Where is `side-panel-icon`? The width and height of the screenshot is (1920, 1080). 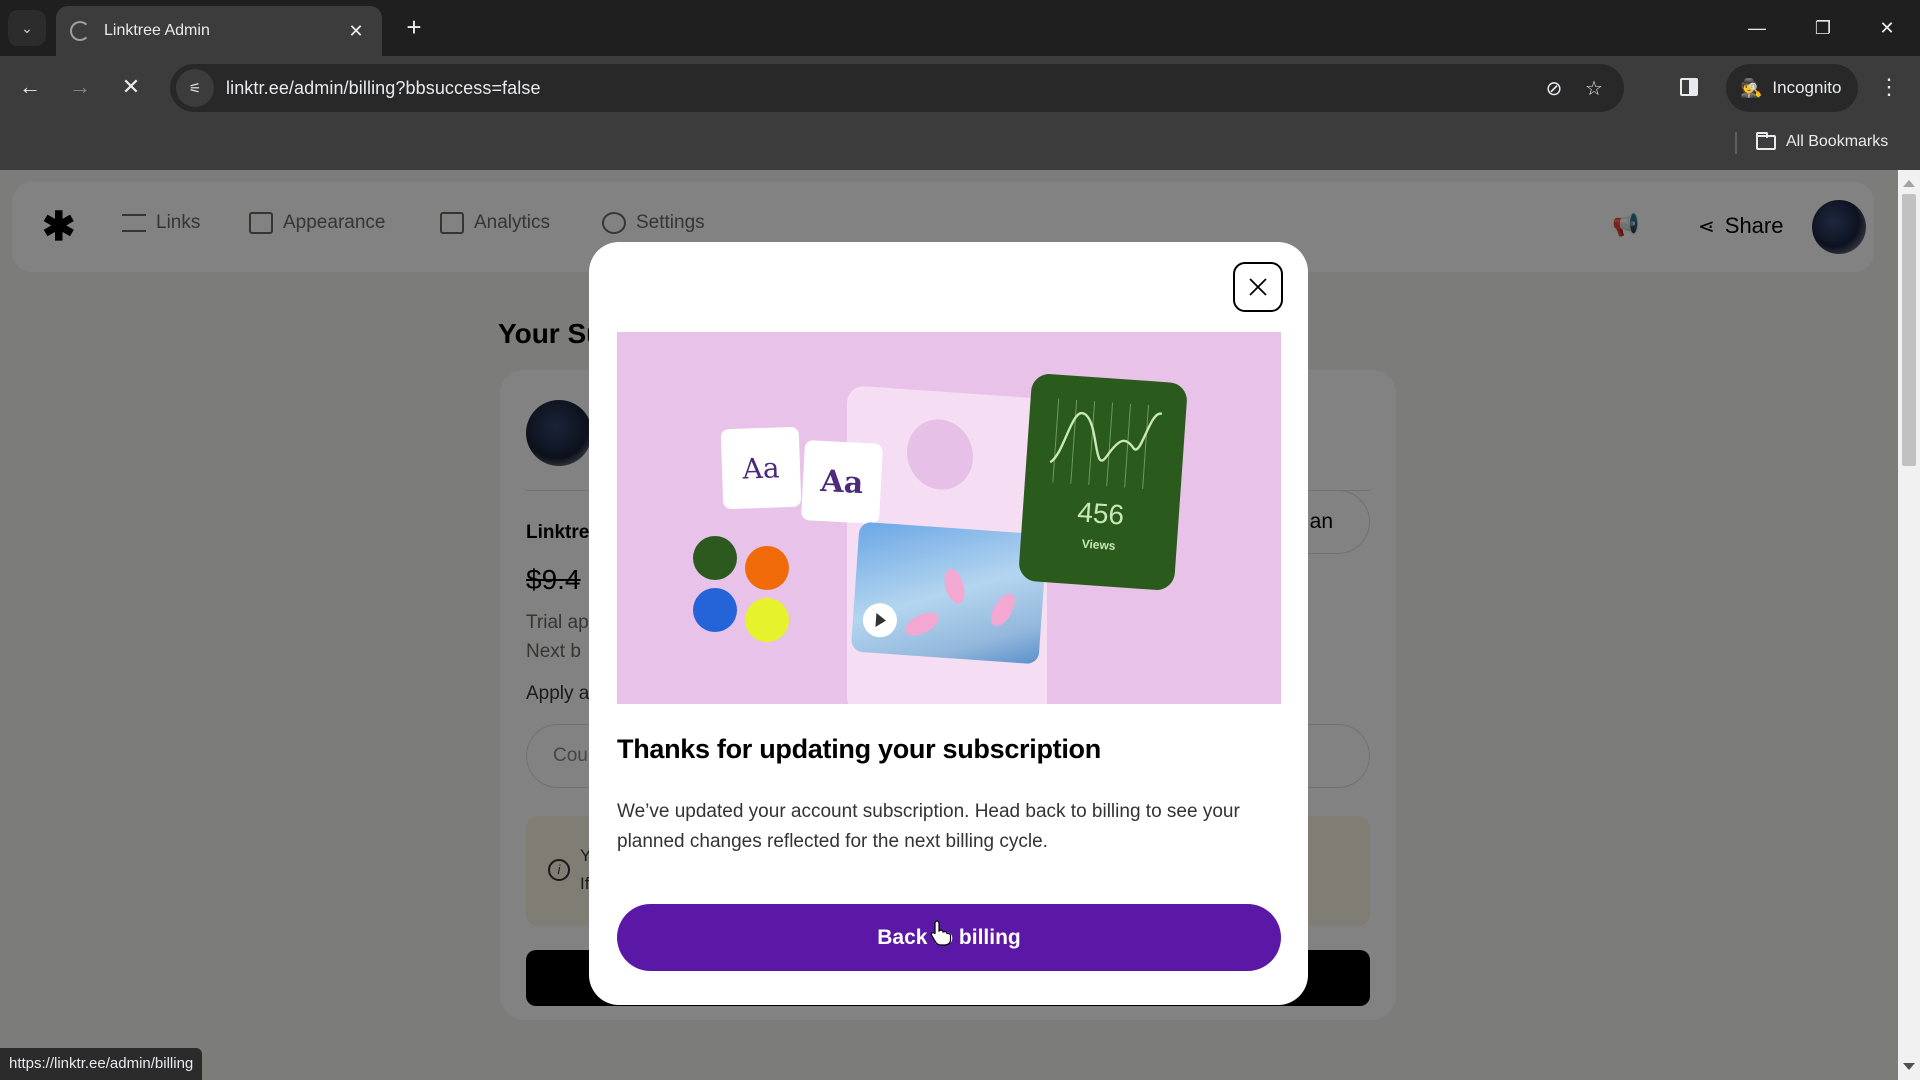
side-panel-icon is located at coordinates (1689, 87).